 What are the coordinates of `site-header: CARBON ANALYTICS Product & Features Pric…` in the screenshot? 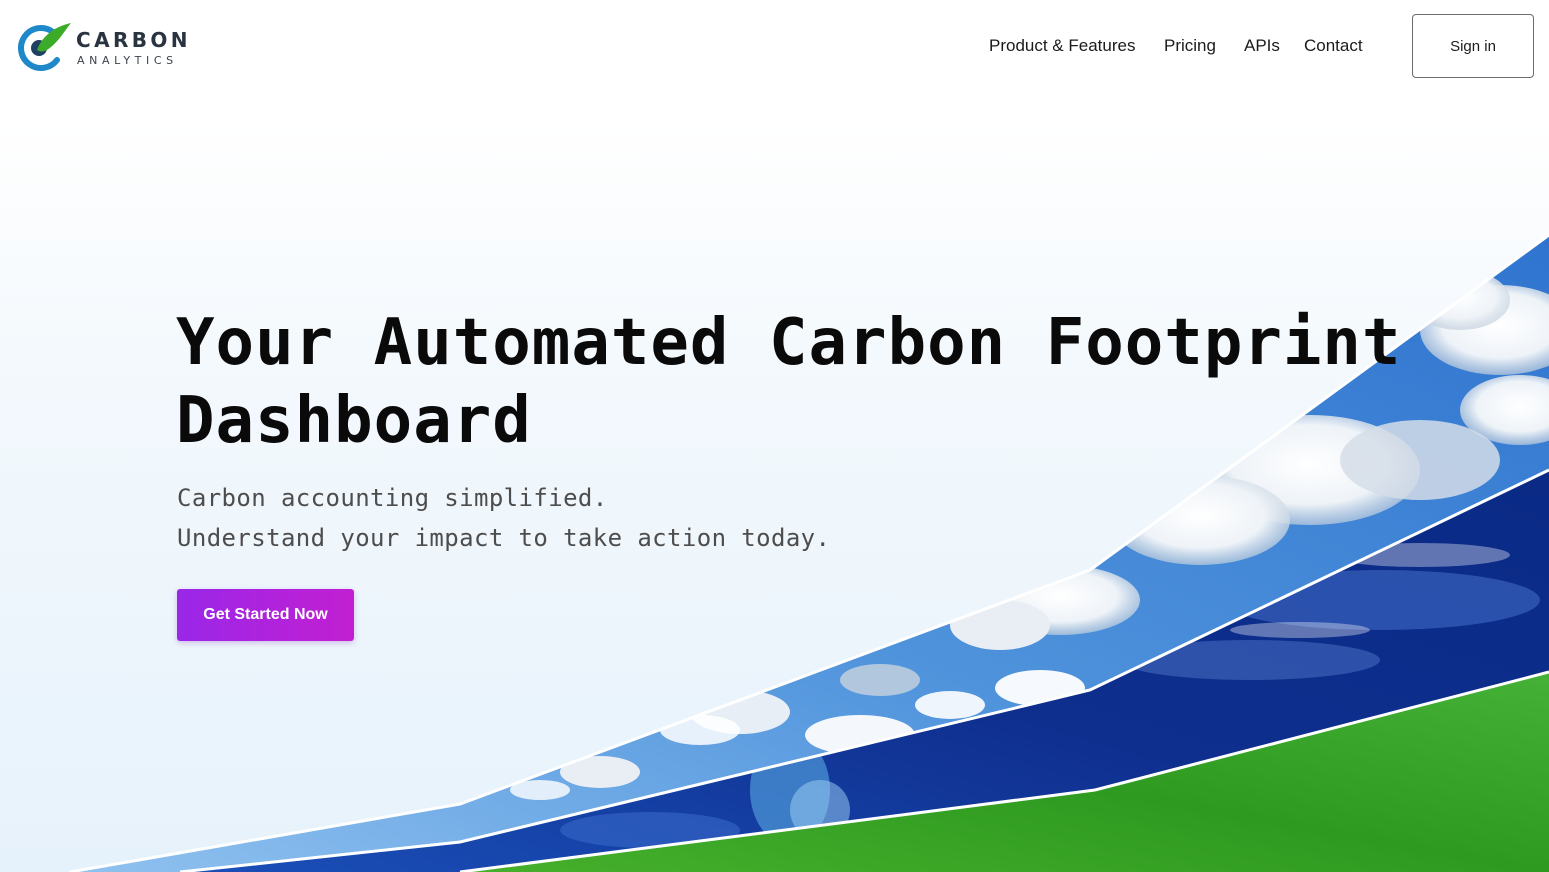 It's located at (774, 48).